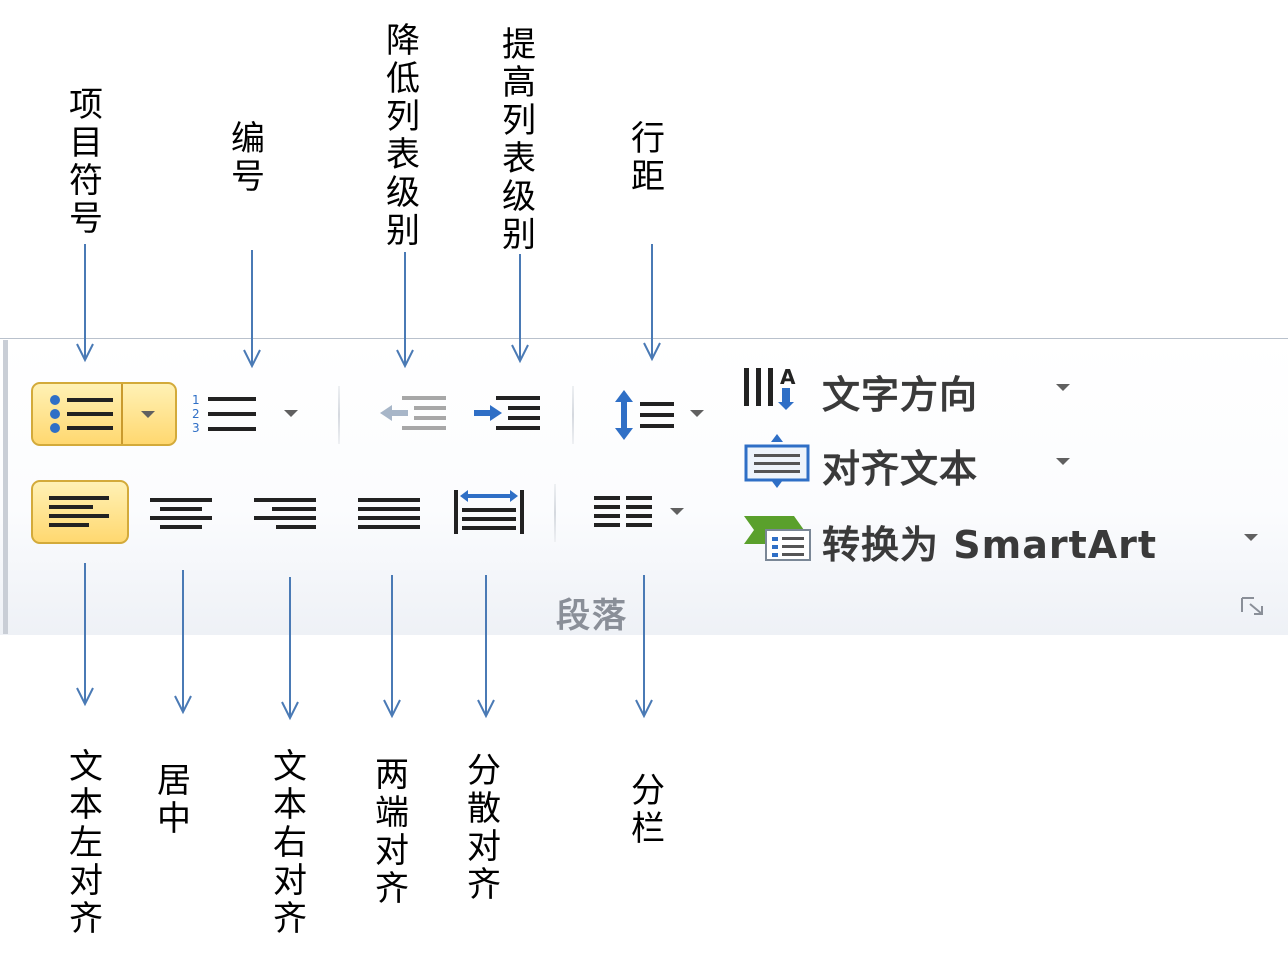 This screenshot has height=962, width=1288. I want to click on decrease-indent-icon, so click(413, 413).